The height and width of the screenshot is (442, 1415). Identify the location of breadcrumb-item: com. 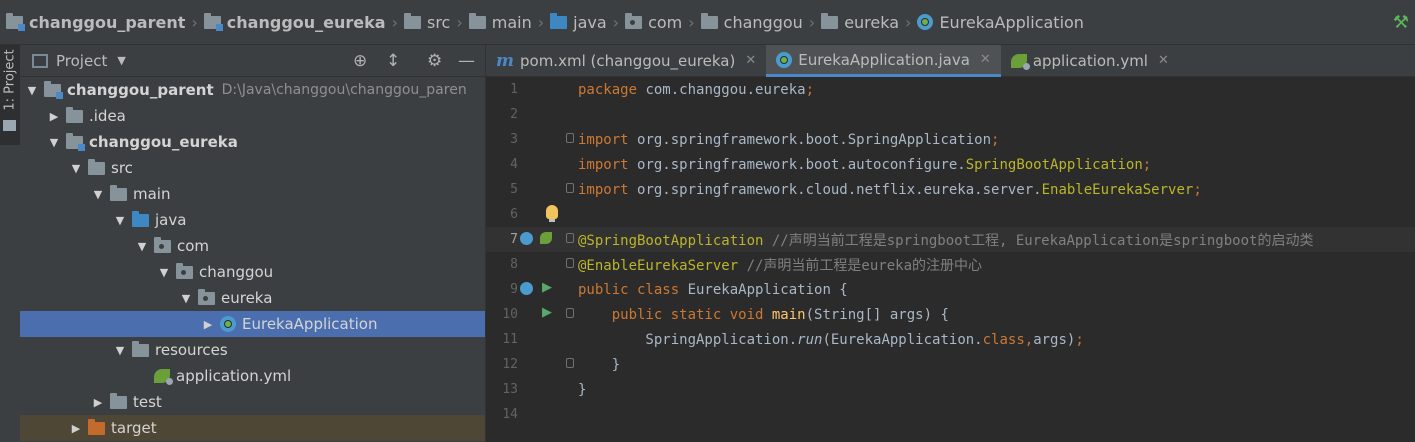
(653, 22).